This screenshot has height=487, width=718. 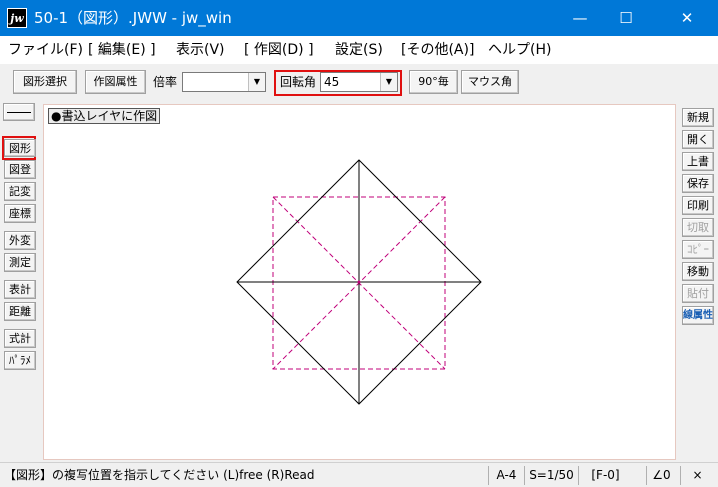 What do you see at coordinates (661, 475) in the screenshot?
I see `status-angle: ∠0` at bounding box center [661, 475].